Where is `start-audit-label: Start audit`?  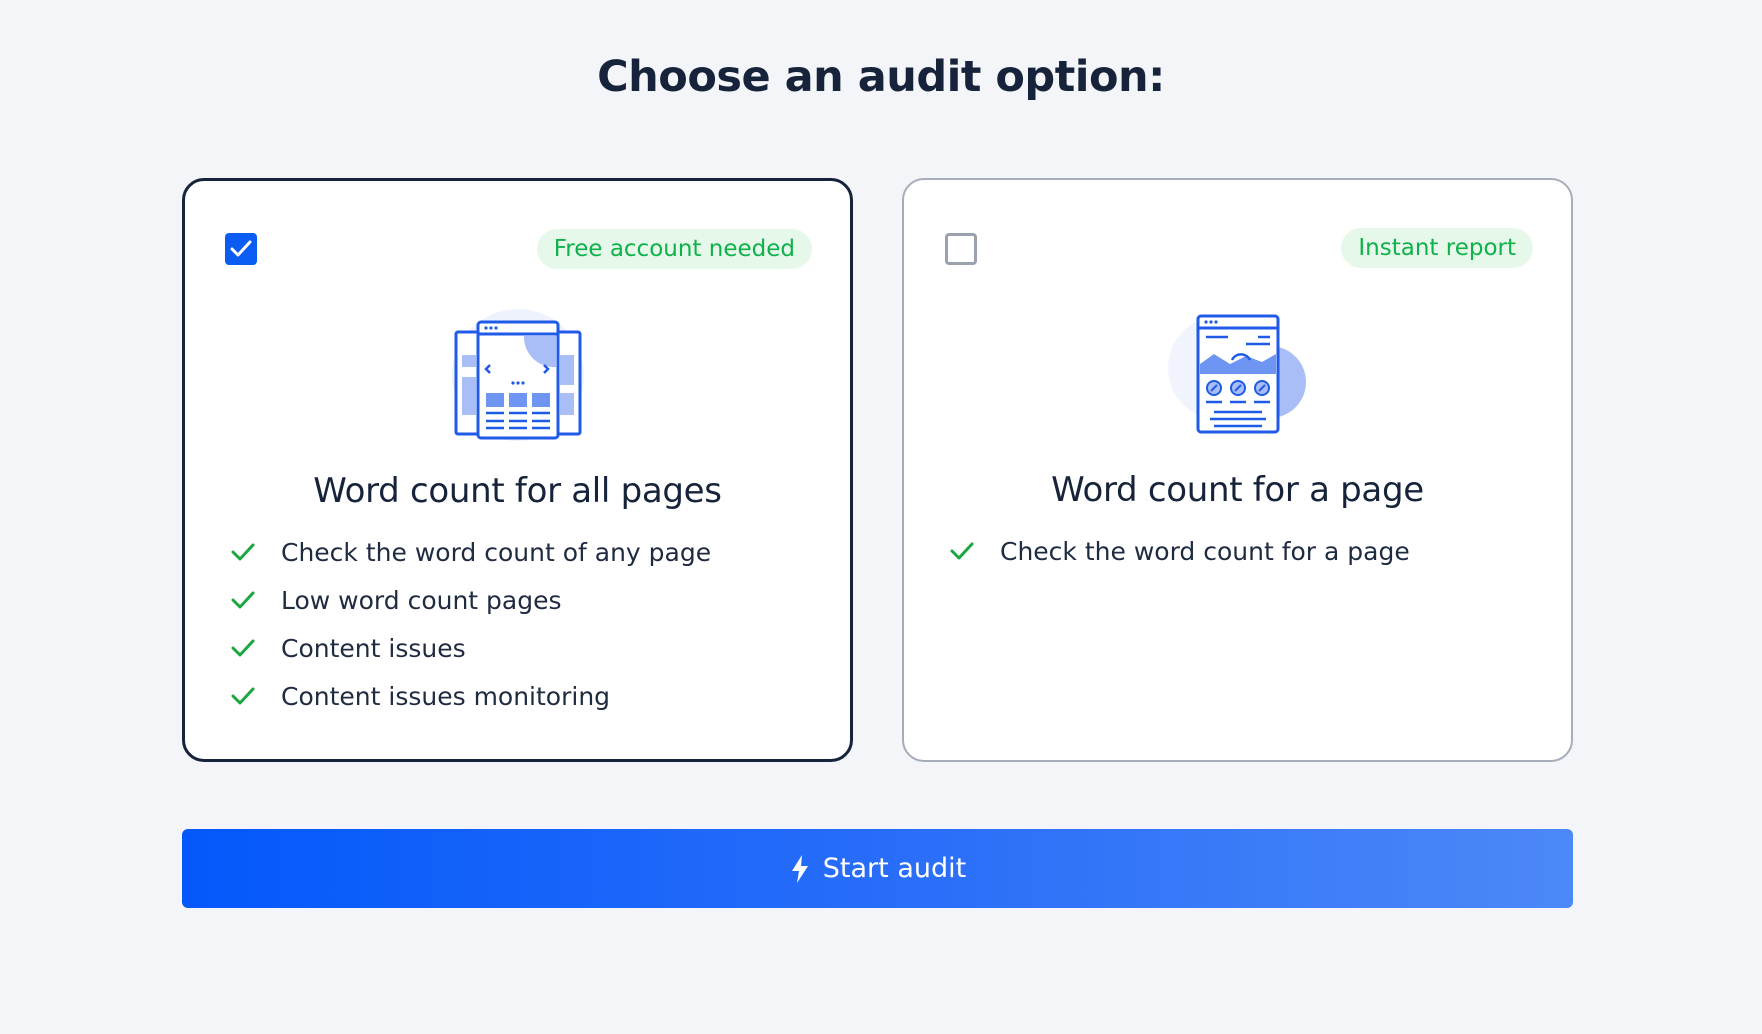 start-audit-label: Start audit is located at coordinates (894, 868).